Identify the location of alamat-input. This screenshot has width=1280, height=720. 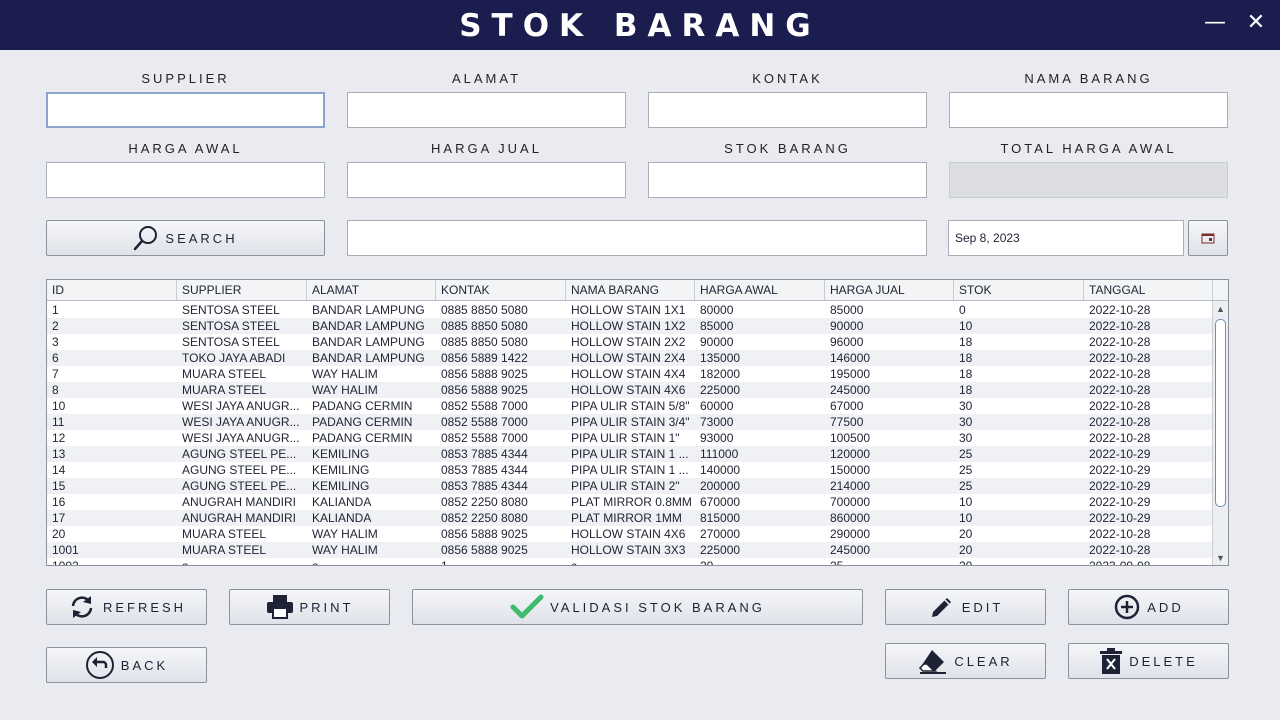
(486, 110).